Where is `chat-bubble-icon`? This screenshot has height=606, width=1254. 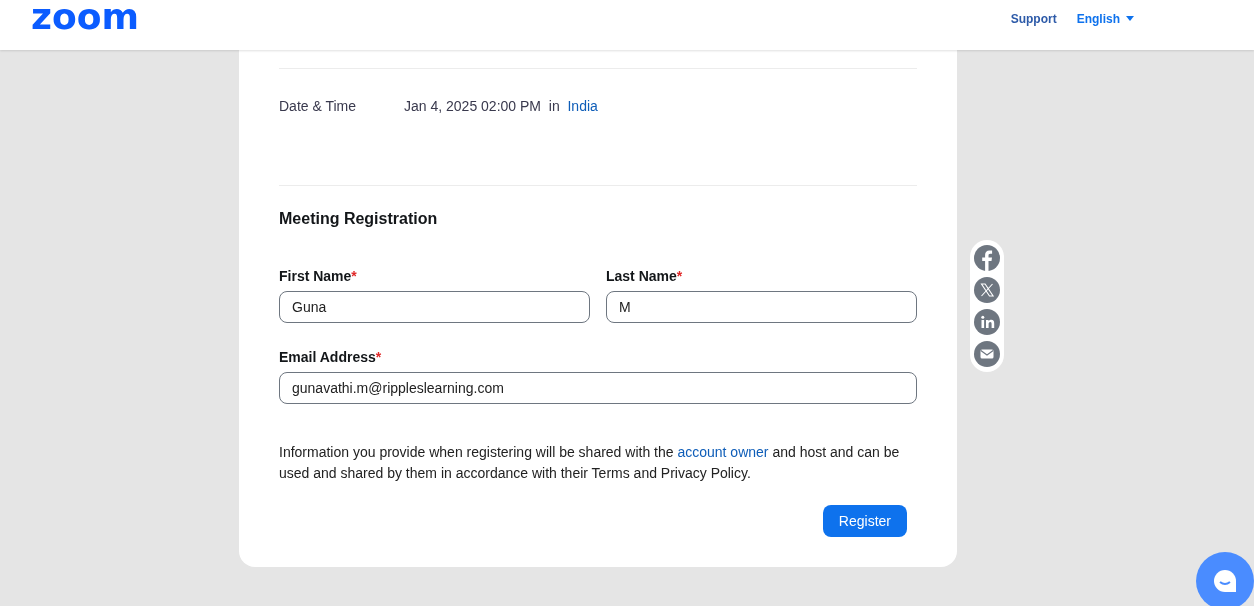 chat-bubble-icon is located at coordinates (1225, 581).